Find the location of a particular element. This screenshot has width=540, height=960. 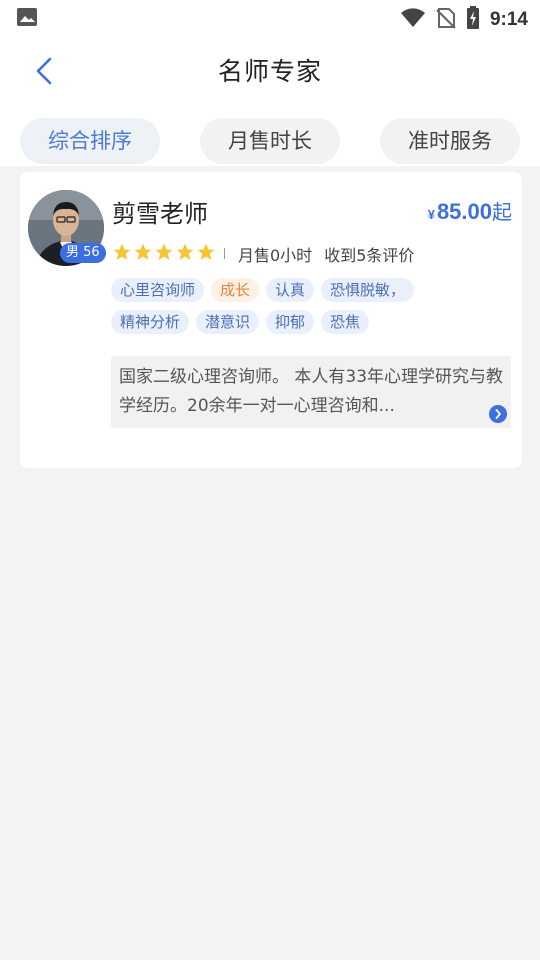

page-title: 名师专家 is located at coordinates (269, 71).